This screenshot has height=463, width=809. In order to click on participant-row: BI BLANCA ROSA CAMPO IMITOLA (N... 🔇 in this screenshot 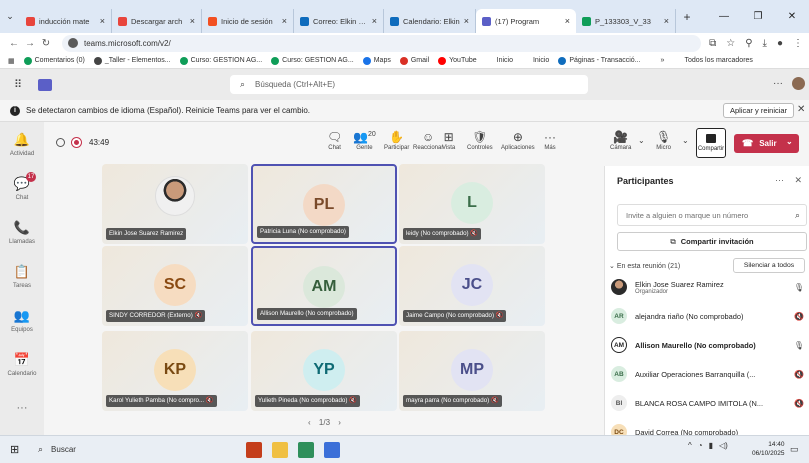, I will do `click(708, 403)`.